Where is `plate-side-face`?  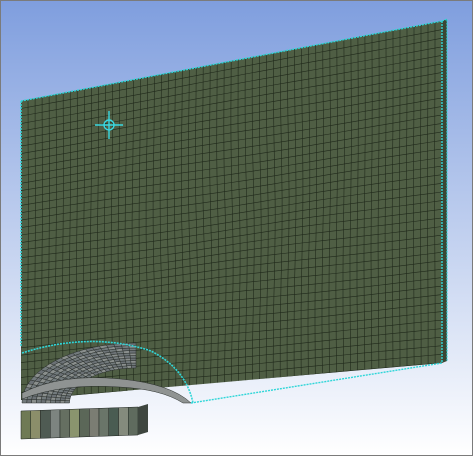 plate-side-face is located at coordinates (444, 191).